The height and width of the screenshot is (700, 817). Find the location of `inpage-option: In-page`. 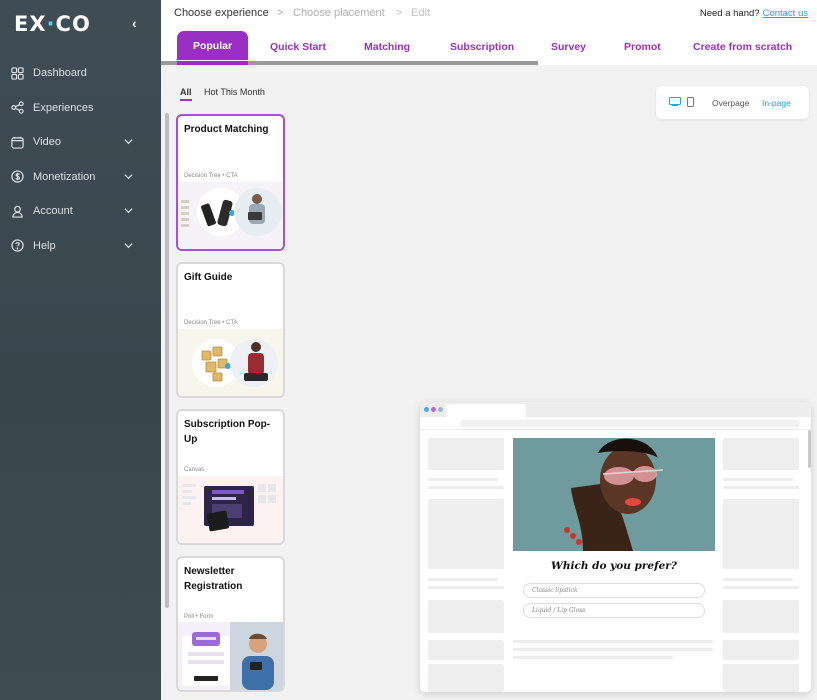

inpage-option: In-page is located at coordinates (776, 103).